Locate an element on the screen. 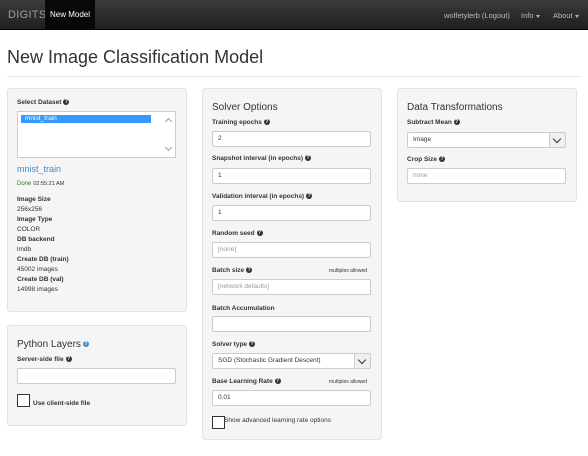 The height and width of the screenshot is (456, 588). dataset-status: Done 02:55:21 AM is located at coordinates (40, 184).